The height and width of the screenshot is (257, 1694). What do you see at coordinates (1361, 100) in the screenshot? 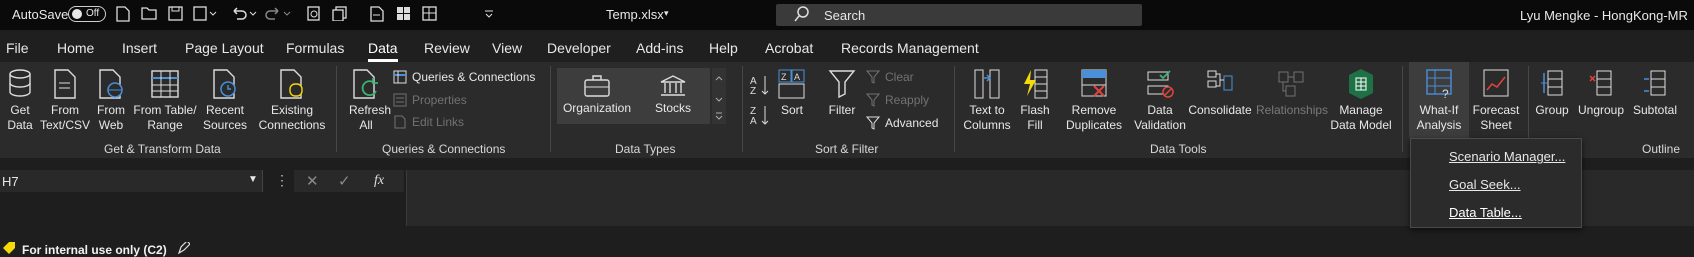
I see `manage-data-model-button: Manage Data Model` at bounding box center [1361, 100].